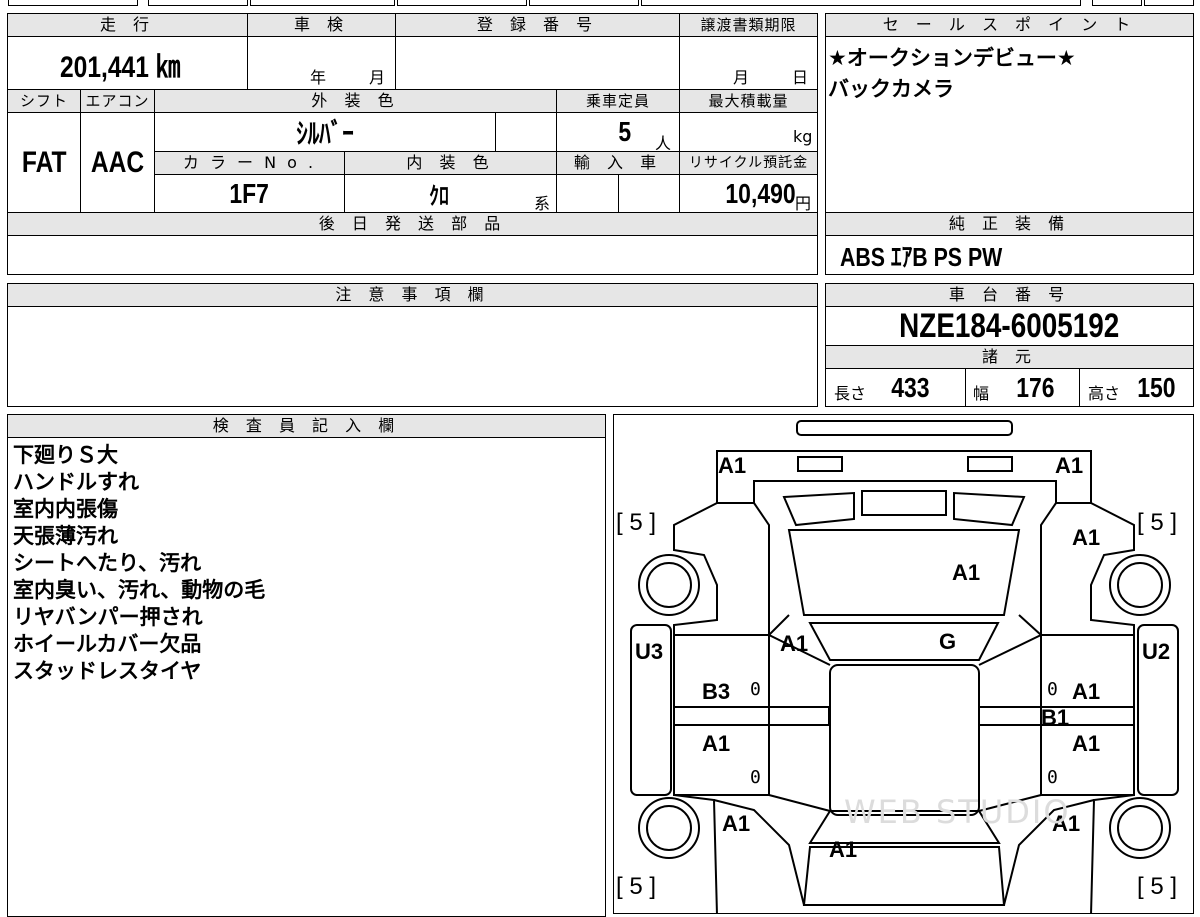  What do you see at coordinates (127, 25) in the screenshot?
I see `mileage-header: 走 行` at bounding box center [127, 25].